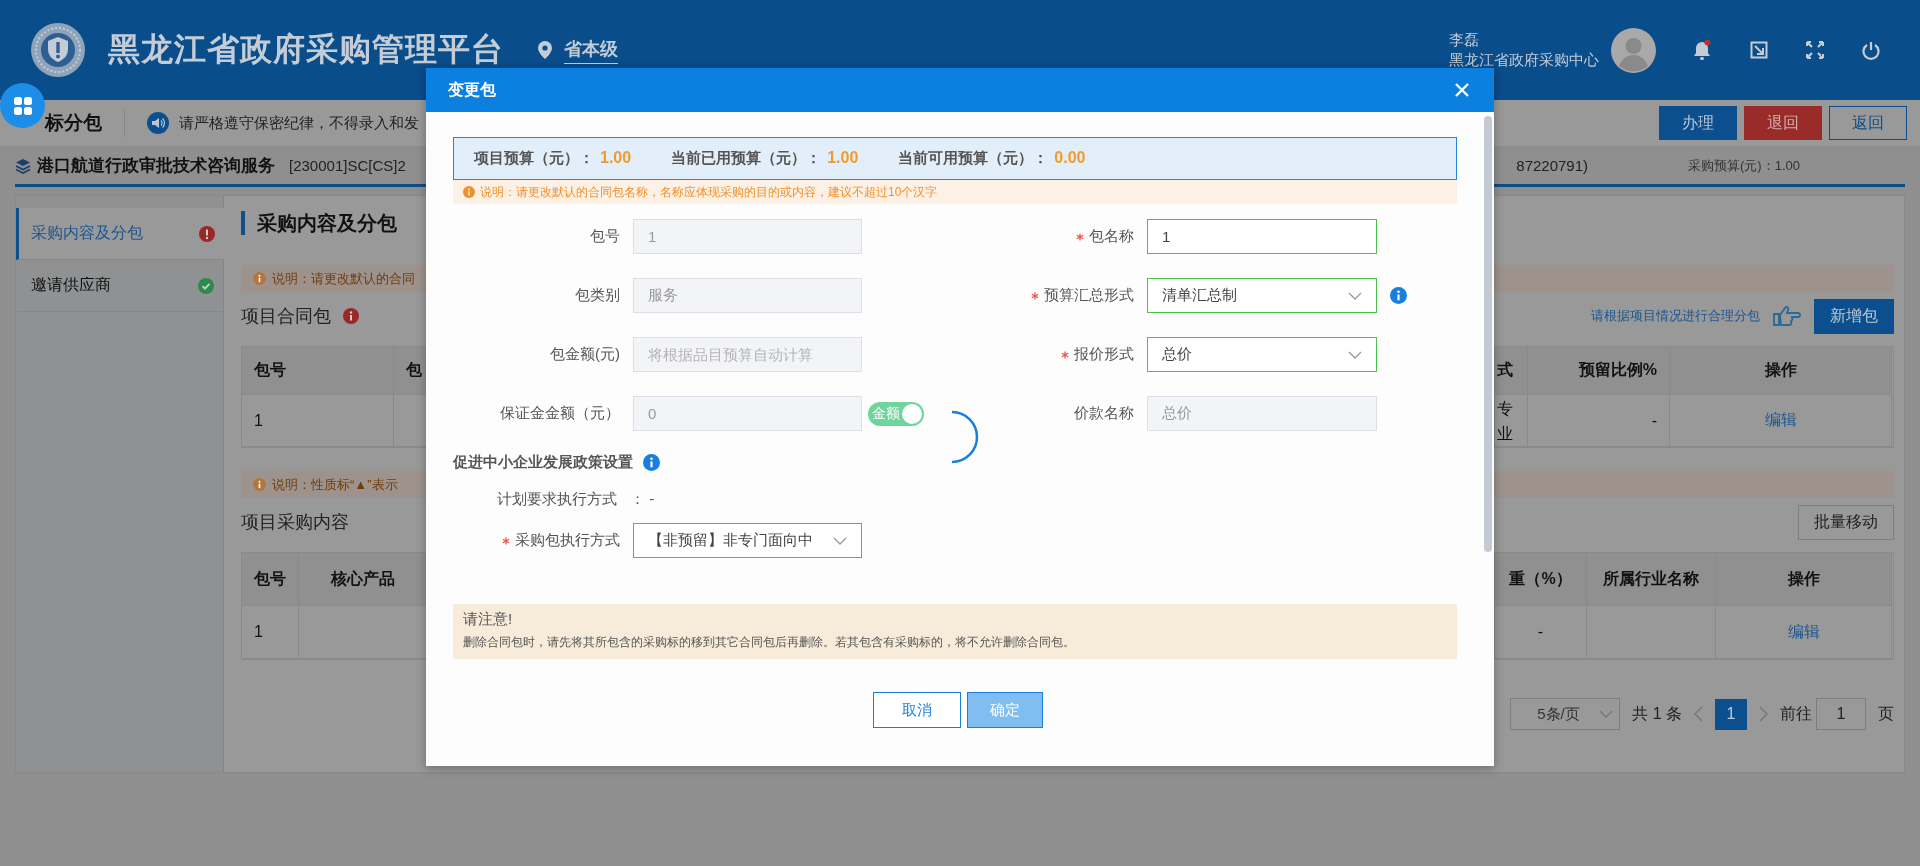  Describe the element at coordinates (1731, 714) in the screenshot. I see `page-number: 1` at that location.